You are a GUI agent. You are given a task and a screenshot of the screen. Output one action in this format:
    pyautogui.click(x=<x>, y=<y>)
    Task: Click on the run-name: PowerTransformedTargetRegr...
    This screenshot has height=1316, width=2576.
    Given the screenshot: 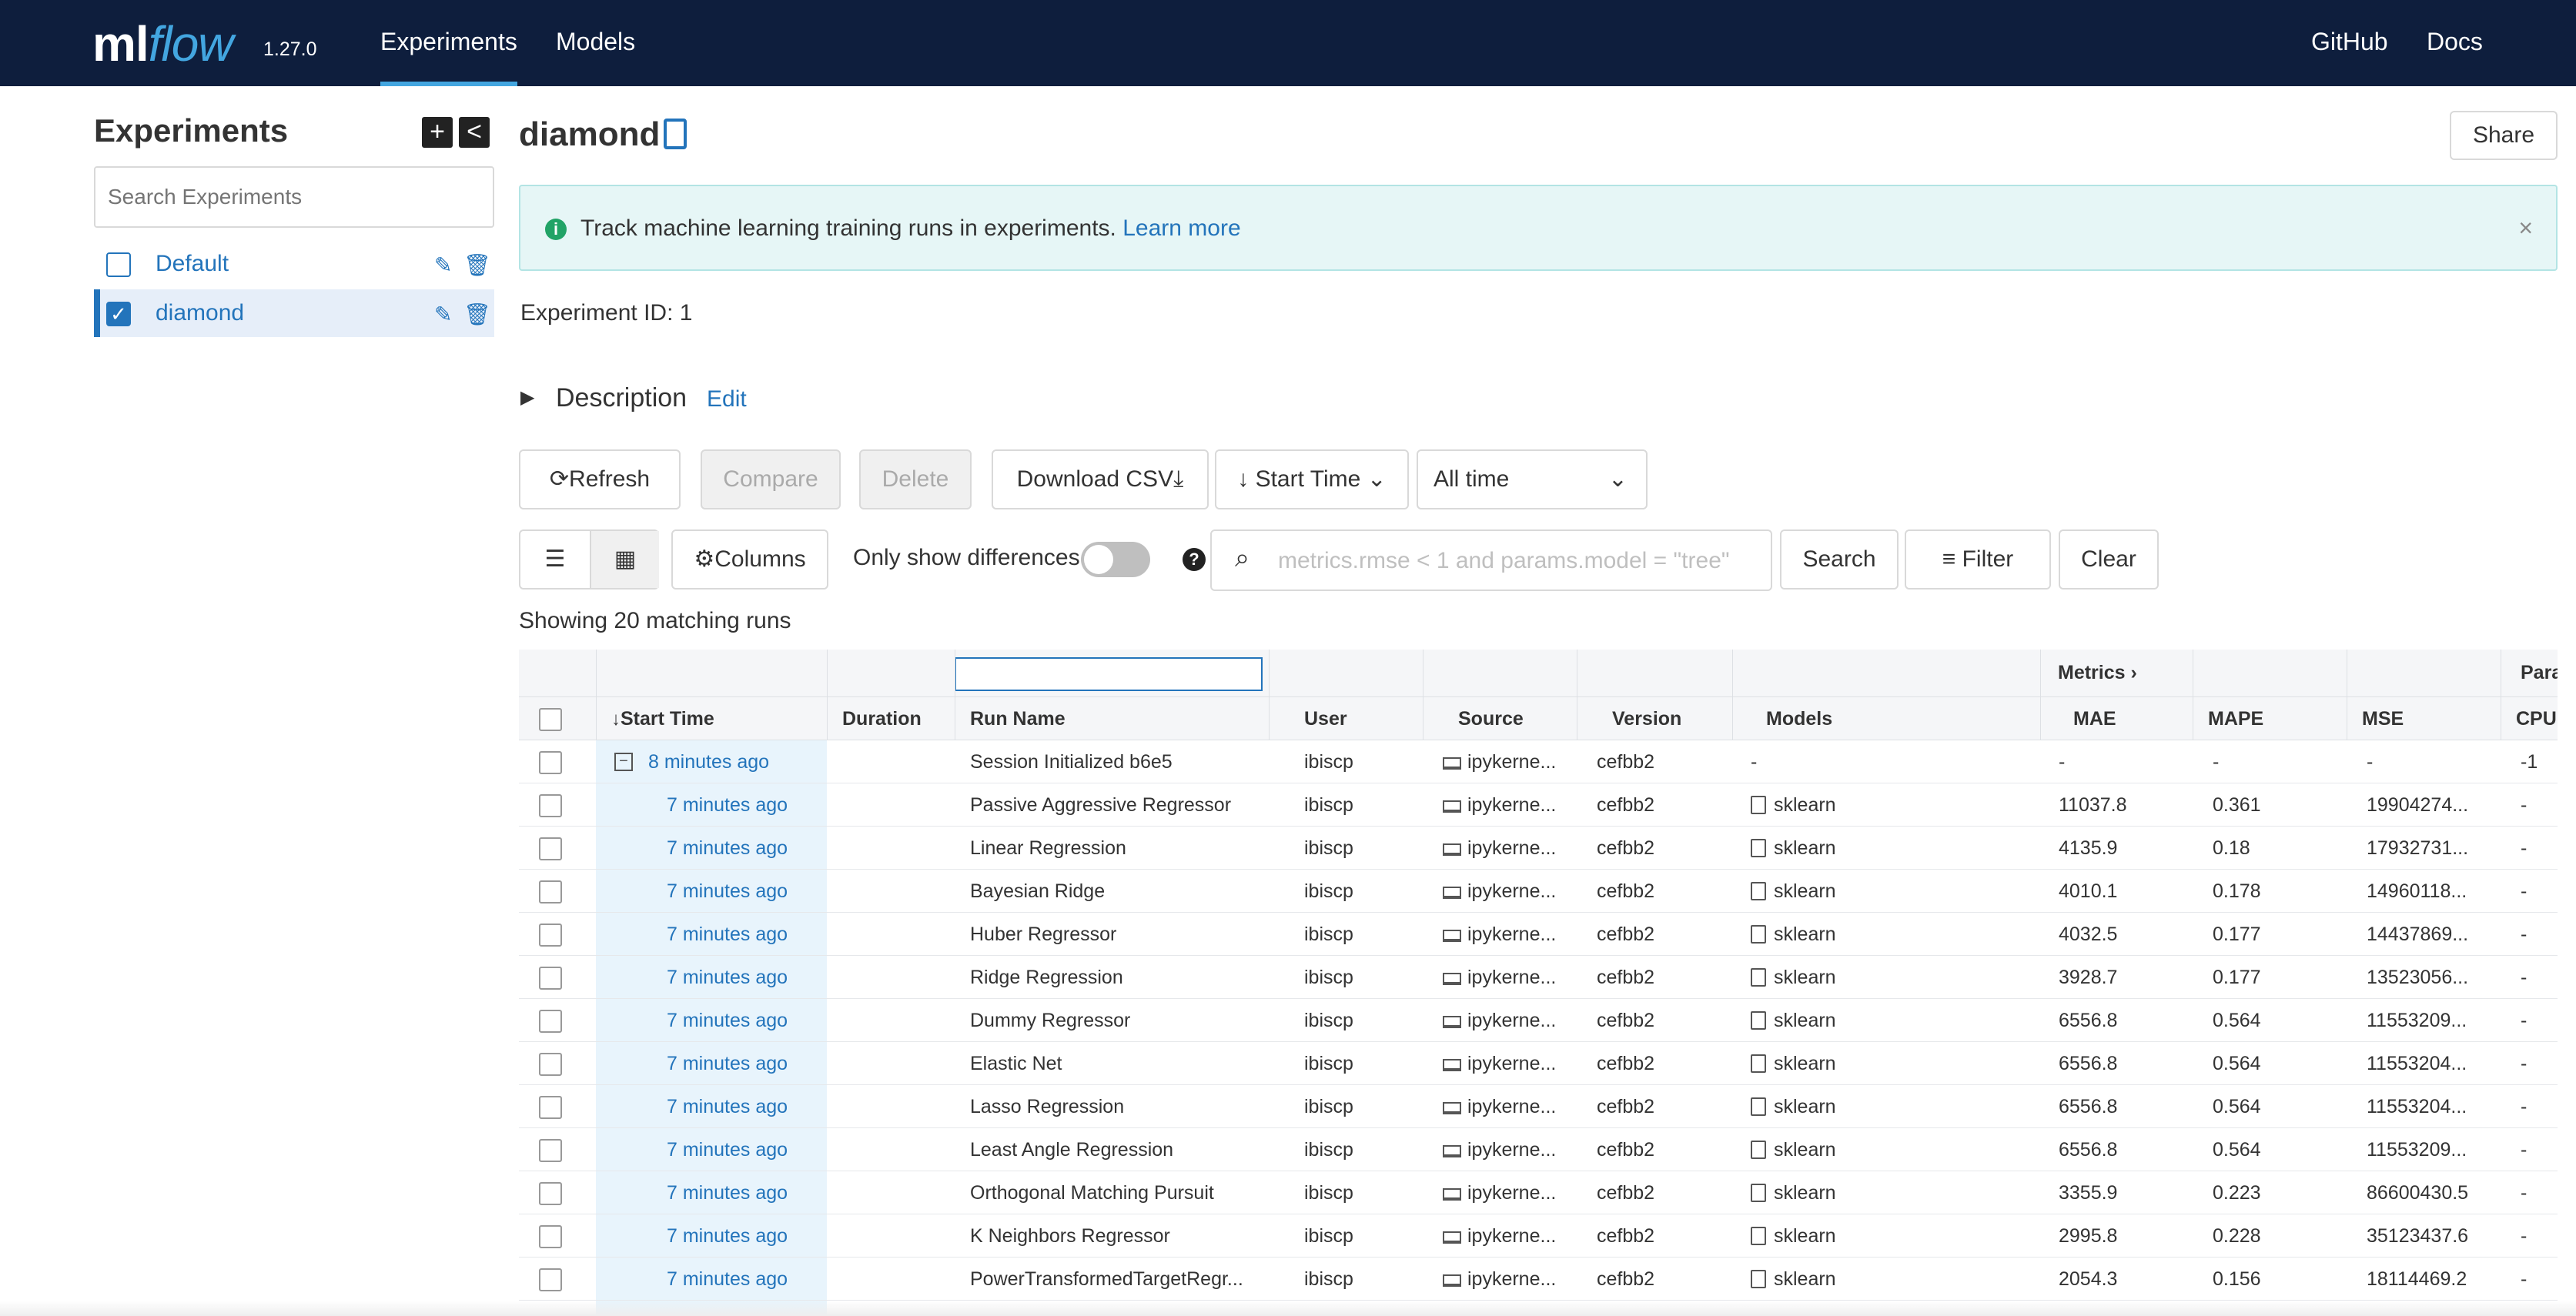 What is the action you would take?
    pyautogui.click(x=1117, y=1279)
    